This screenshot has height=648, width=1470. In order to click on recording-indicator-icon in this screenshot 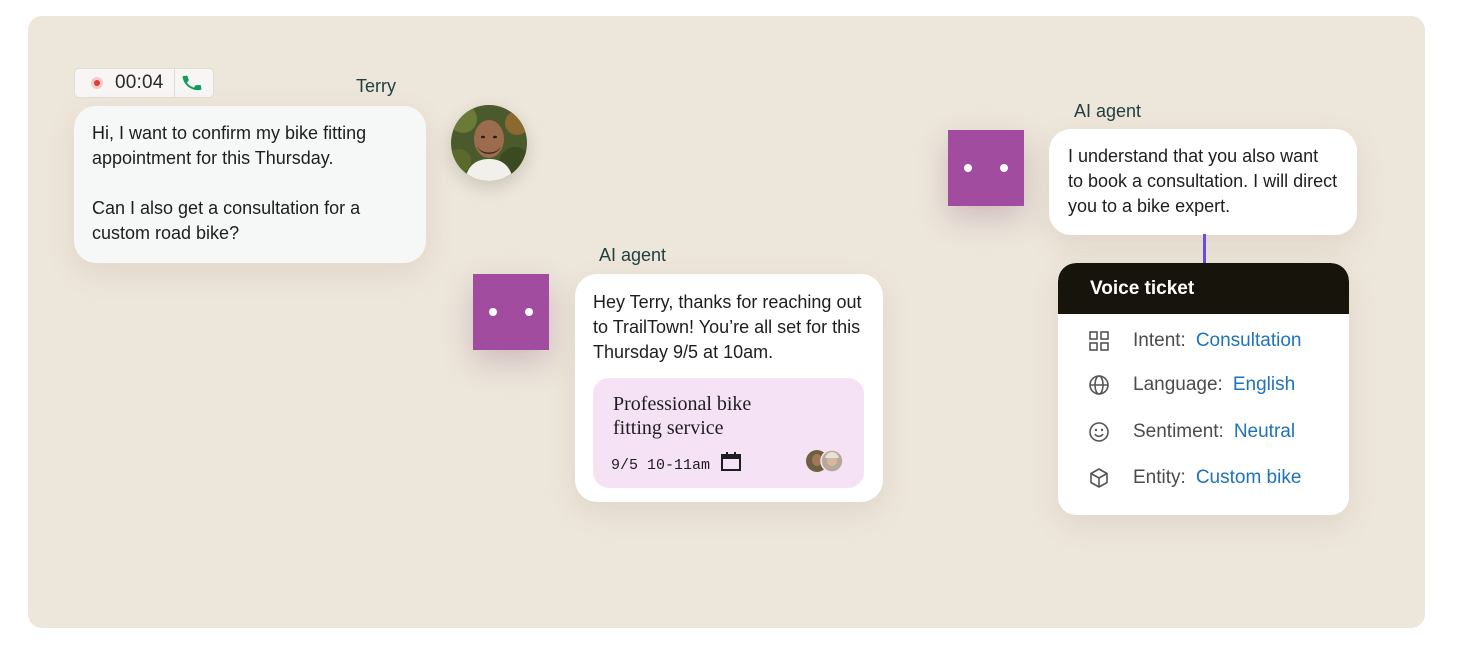, I will do `click(97, 83)`.